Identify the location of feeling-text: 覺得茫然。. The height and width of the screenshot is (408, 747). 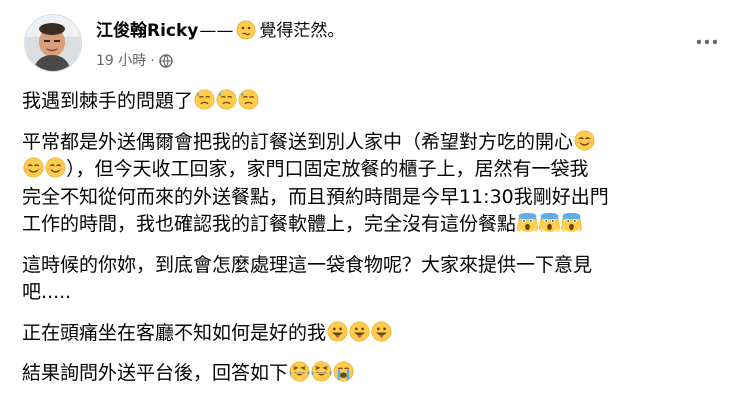
(302, 31).